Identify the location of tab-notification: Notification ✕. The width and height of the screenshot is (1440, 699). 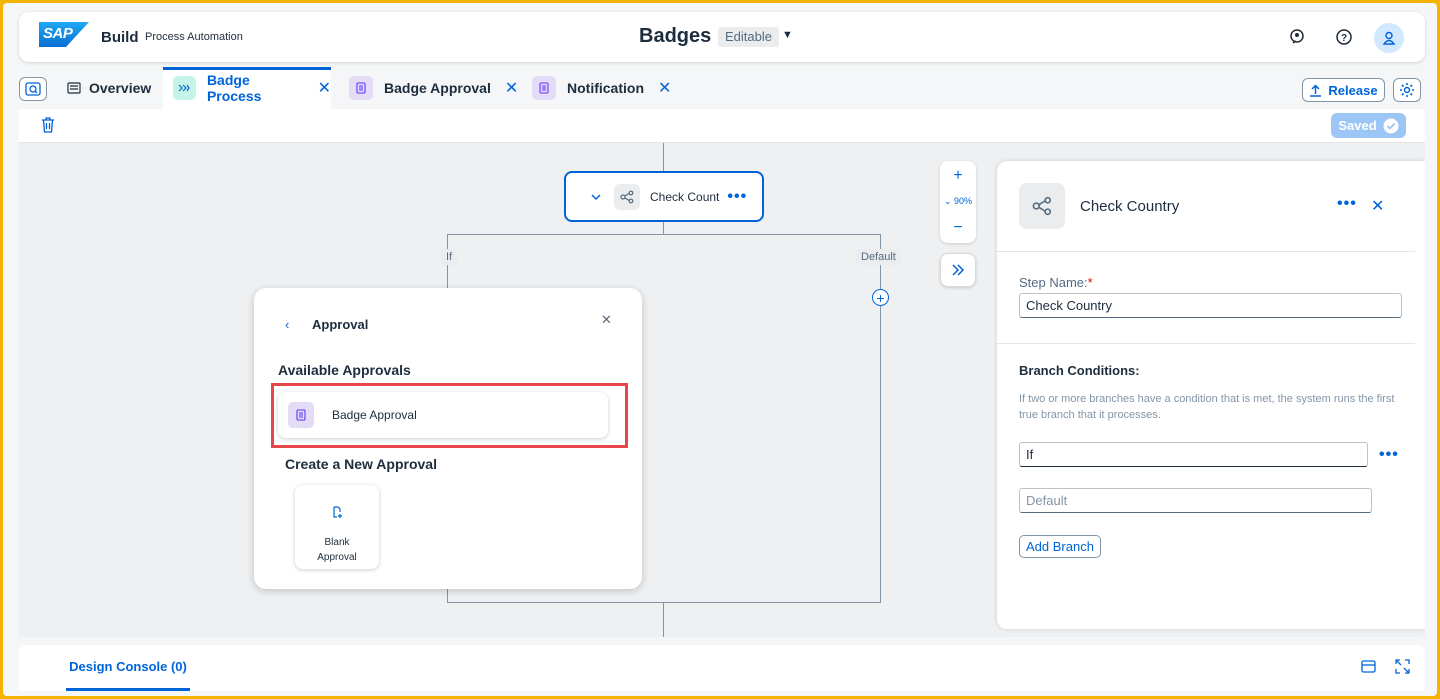
(601, 88).